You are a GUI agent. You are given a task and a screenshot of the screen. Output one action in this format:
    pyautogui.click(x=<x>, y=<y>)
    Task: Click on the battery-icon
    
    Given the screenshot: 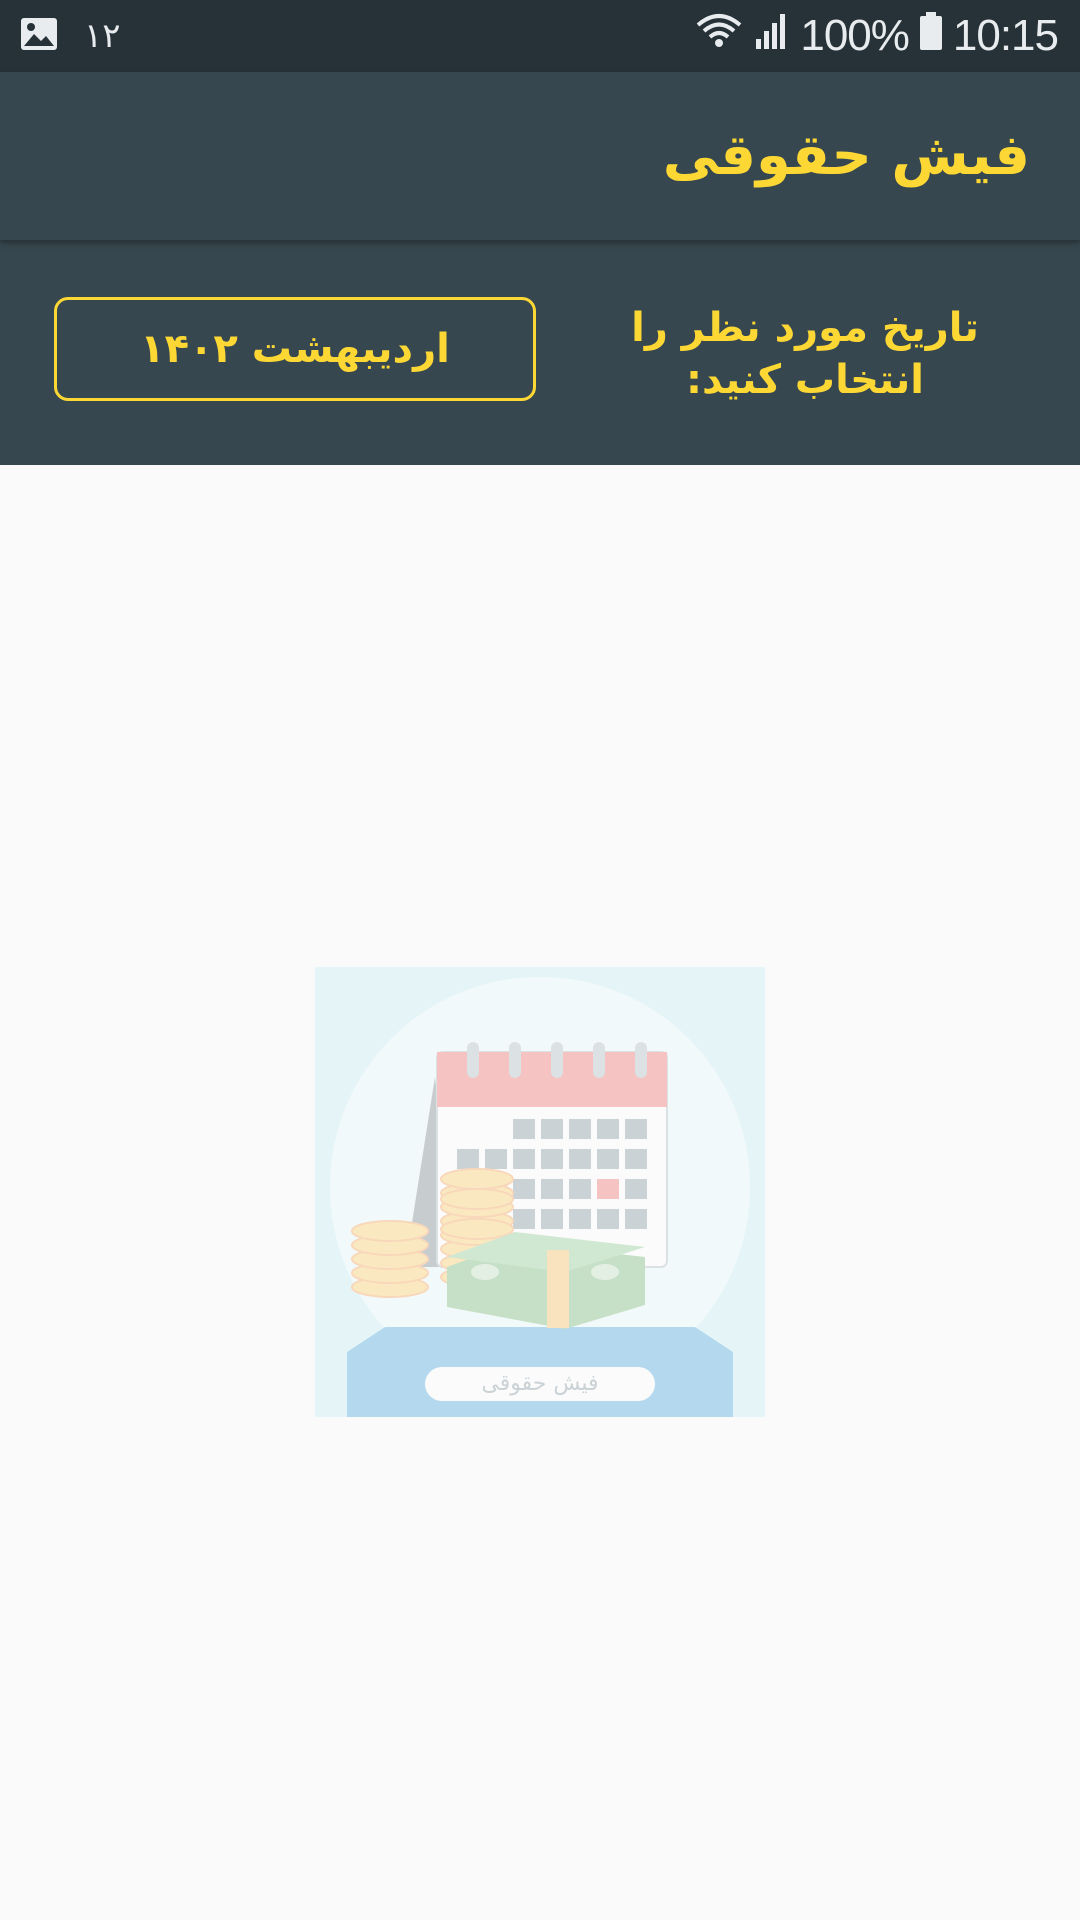 What is the action you would take?
    pyautogui.click(x=931, y=36)
    